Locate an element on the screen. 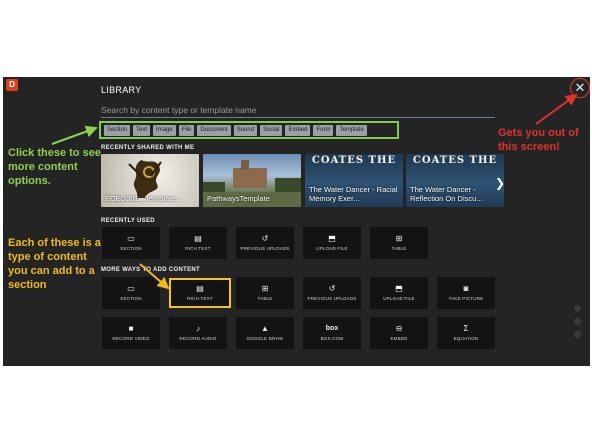  sigma-icon: Σ is located at coordinates (466, 328).